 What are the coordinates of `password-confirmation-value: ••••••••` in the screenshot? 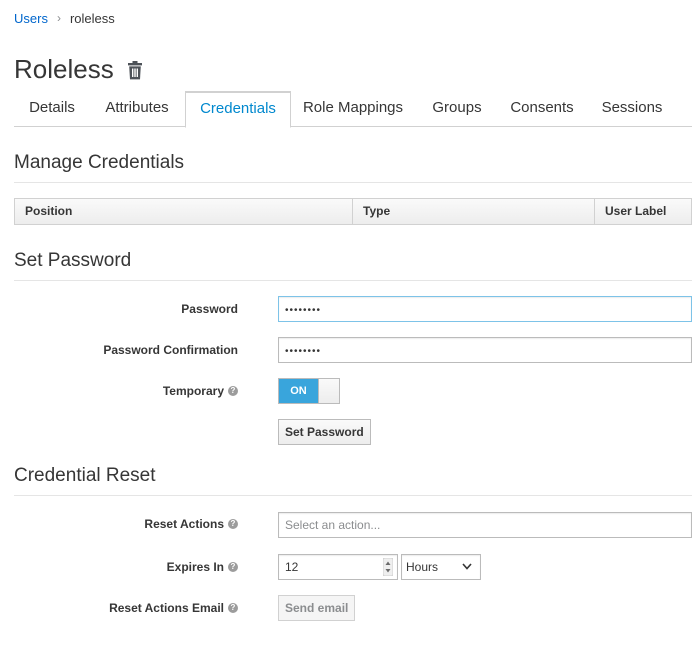 It's located at (303, 351).